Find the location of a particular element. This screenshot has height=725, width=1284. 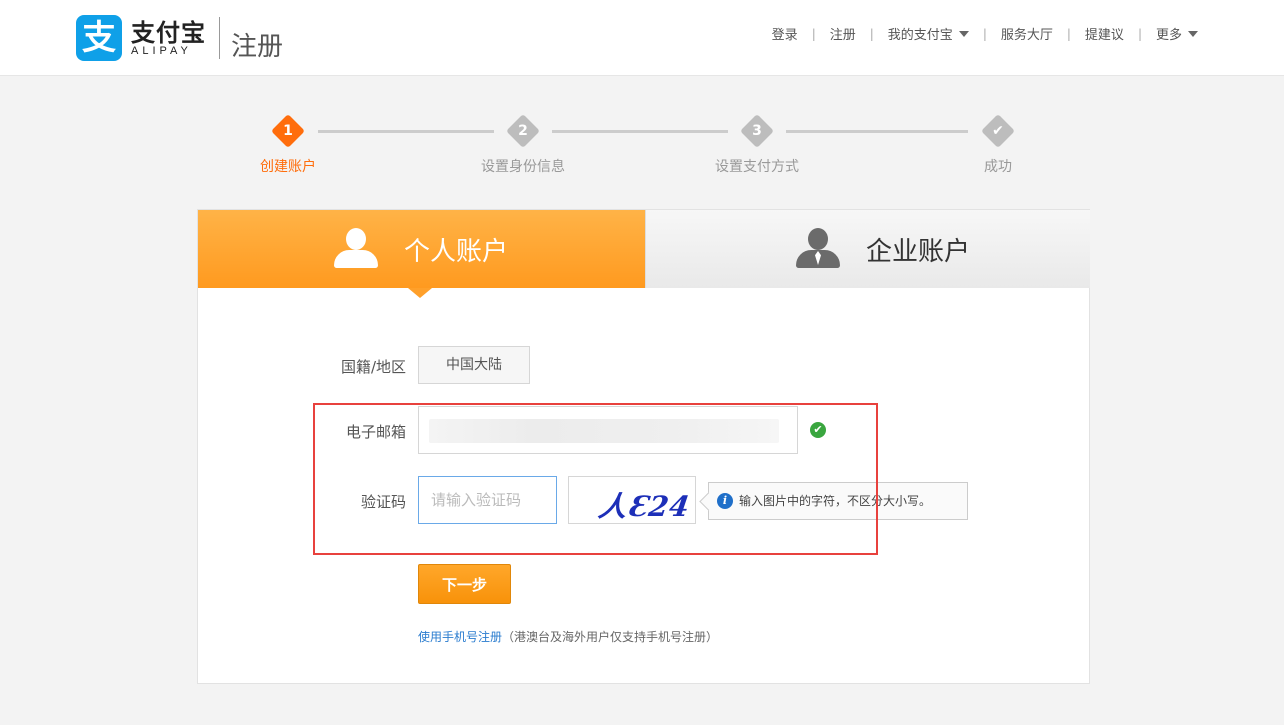

country-select: 中国大陆 is located at coordinates (474, 365).